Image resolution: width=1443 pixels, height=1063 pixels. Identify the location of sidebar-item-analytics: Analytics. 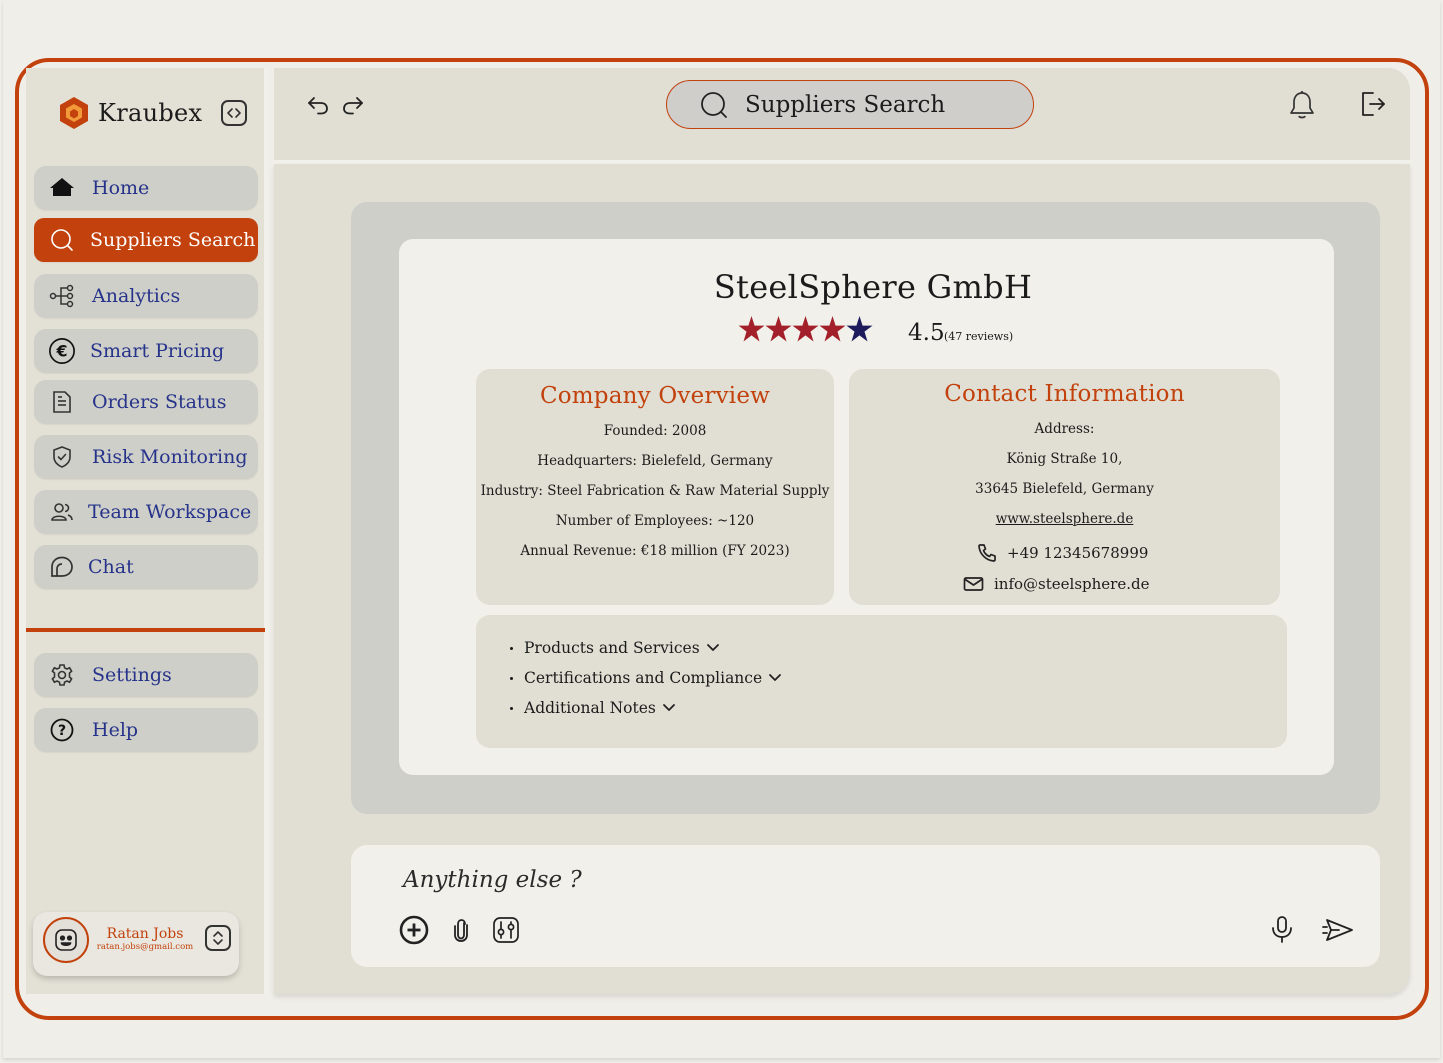
(146, 296).